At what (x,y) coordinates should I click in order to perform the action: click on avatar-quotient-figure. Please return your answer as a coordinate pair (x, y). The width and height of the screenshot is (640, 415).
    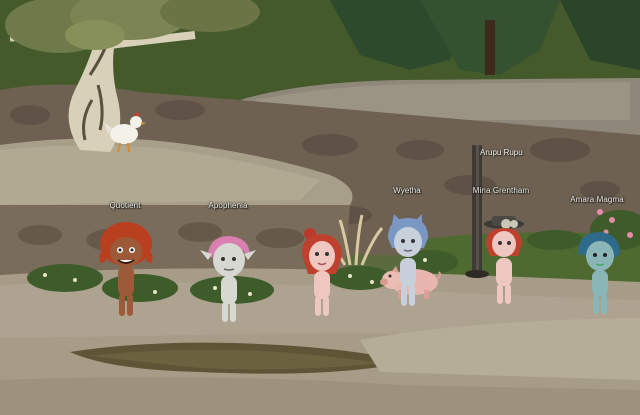
    Looking at the image, I should click on (126, 269).